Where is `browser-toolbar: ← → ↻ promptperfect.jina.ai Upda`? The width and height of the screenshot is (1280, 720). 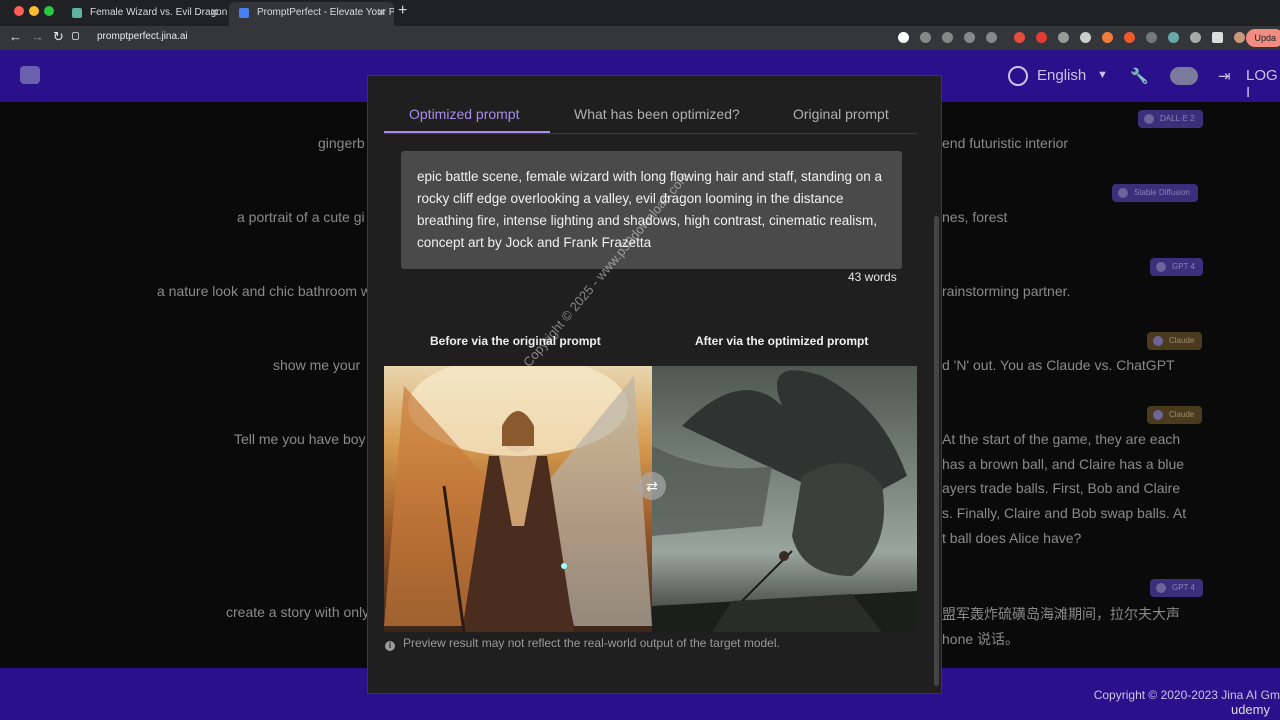 browser-toolbar: ← → ↻ promptperfect.jina.ai Upda is located at coordinates (640, 38).